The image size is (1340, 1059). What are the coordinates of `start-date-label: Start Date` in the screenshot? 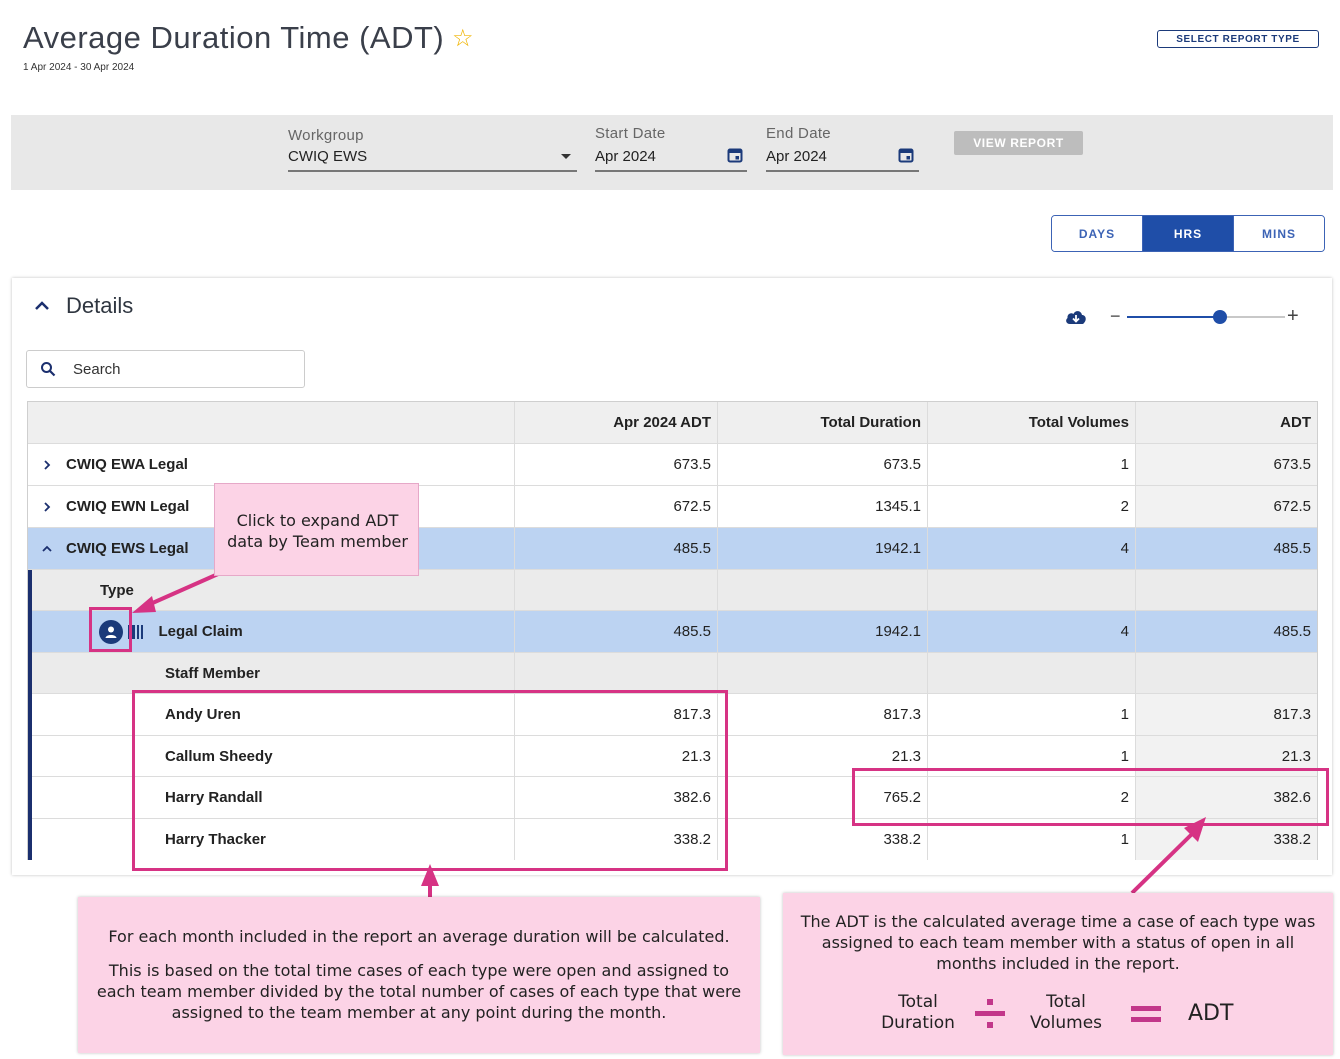 It's located at (630, 133).